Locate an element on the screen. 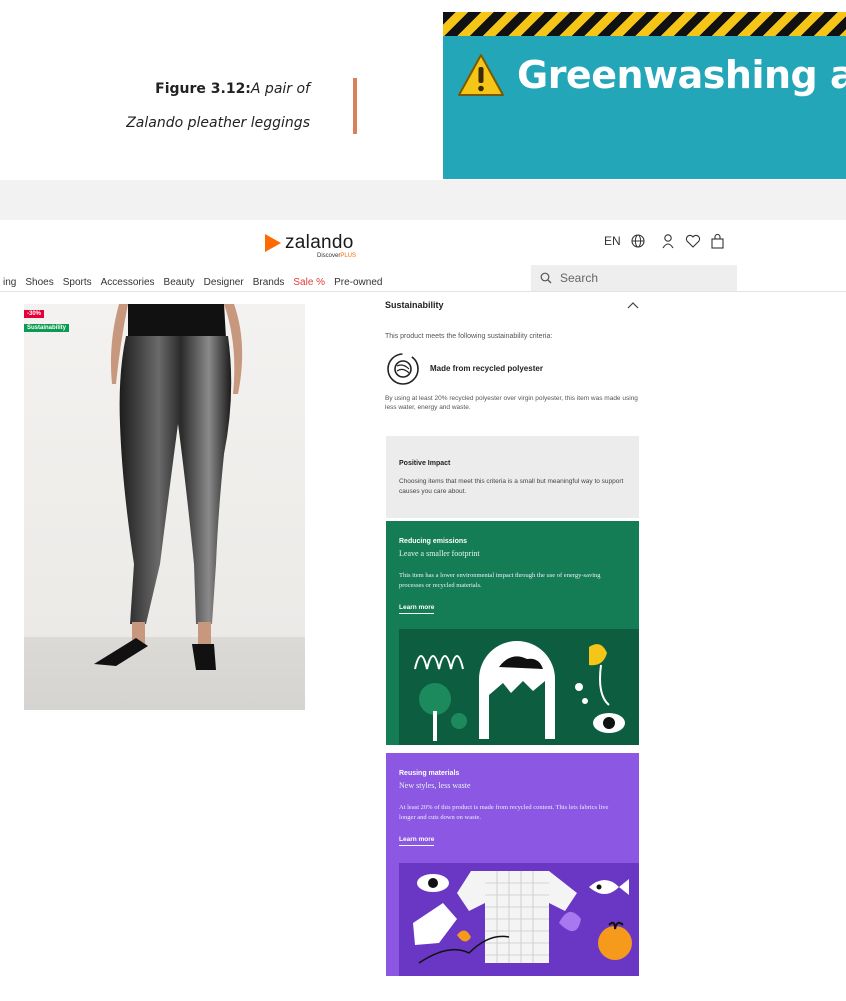 This screenshot has height=1001, width=846. recycle-yarn-icon is located at coordinates (403, 369).